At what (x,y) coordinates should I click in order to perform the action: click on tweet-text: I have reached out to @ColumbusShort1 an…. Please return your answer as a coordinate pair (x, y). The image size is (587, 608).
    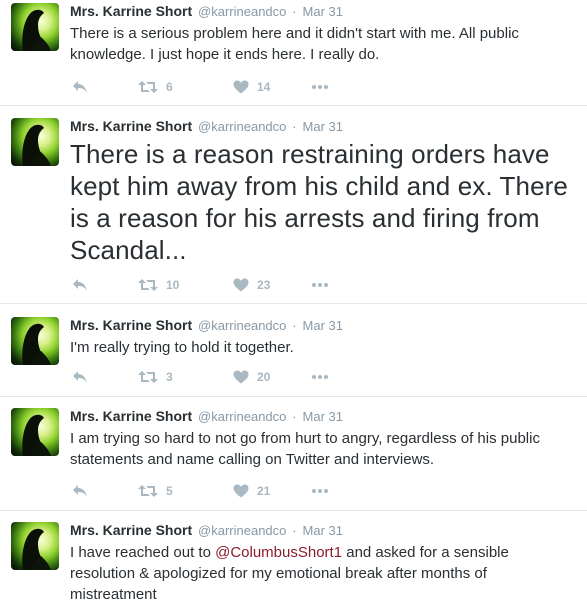
    Looking at the image, I should click on (322, 573).